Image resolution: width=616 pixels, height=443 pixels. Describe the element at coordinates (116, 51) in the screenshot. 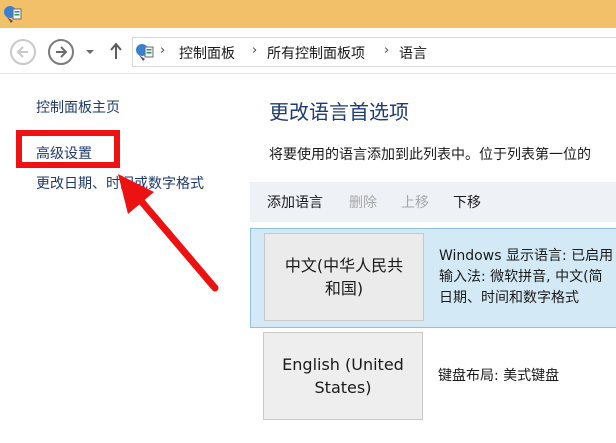

I see `up-arrow-icon` at that location.